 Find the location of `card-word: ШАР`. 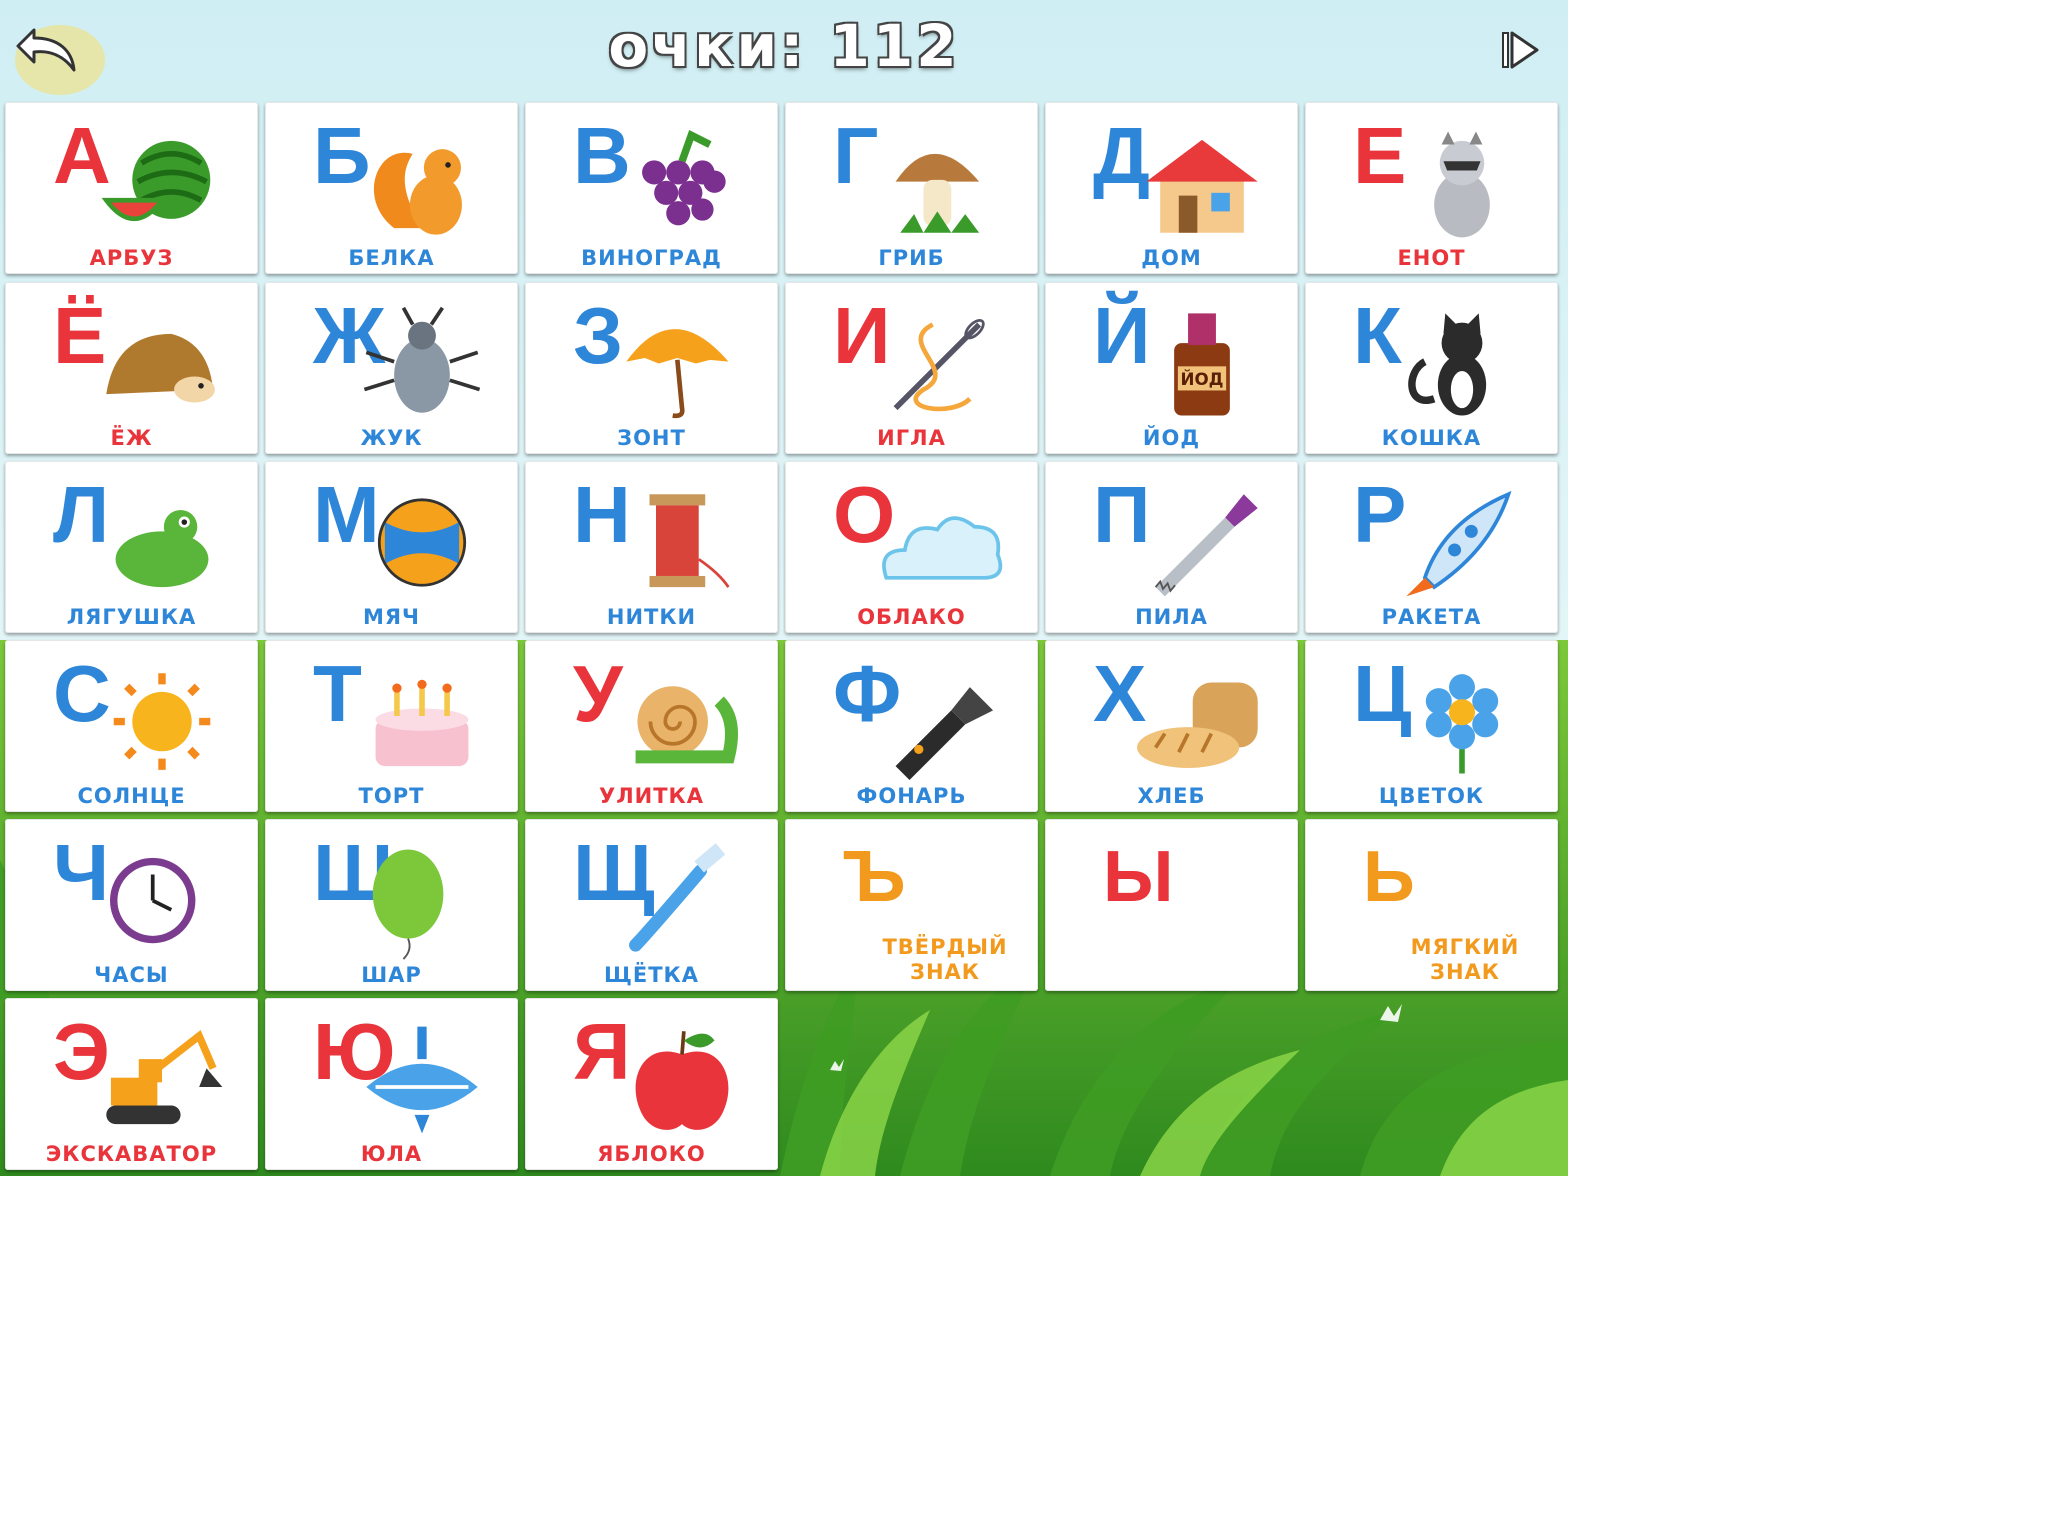

card-word: ШАР is located at coordinates (391, 975).